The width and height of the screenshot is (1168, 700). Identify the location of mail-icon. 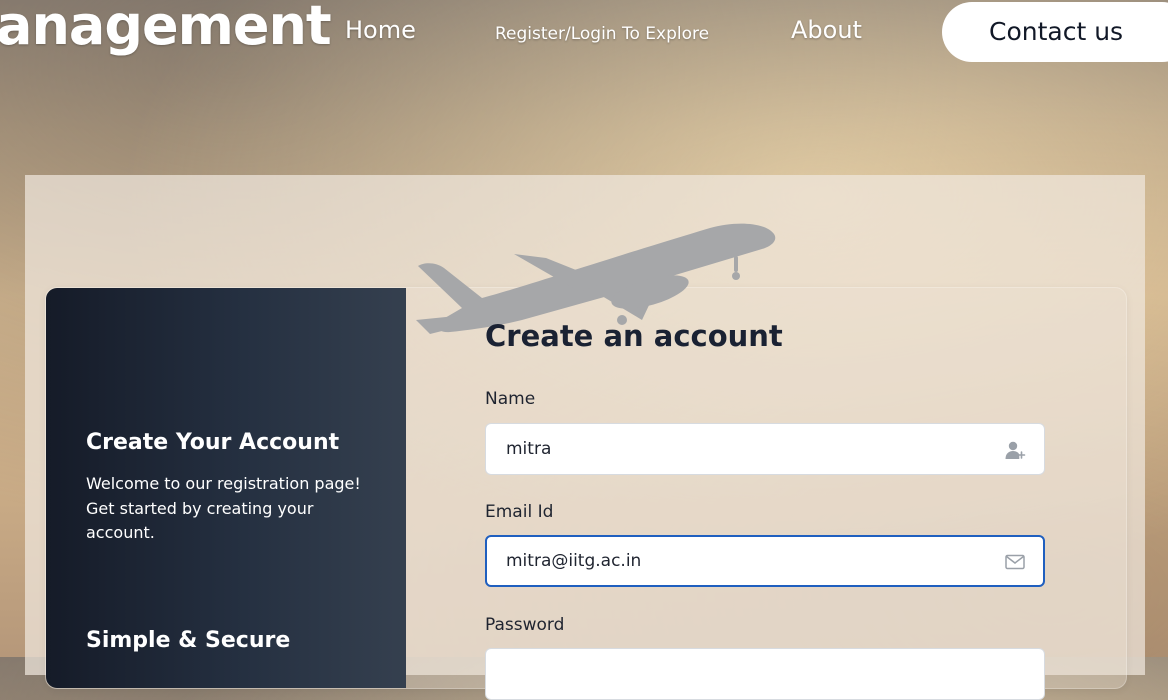
(1015, 562).